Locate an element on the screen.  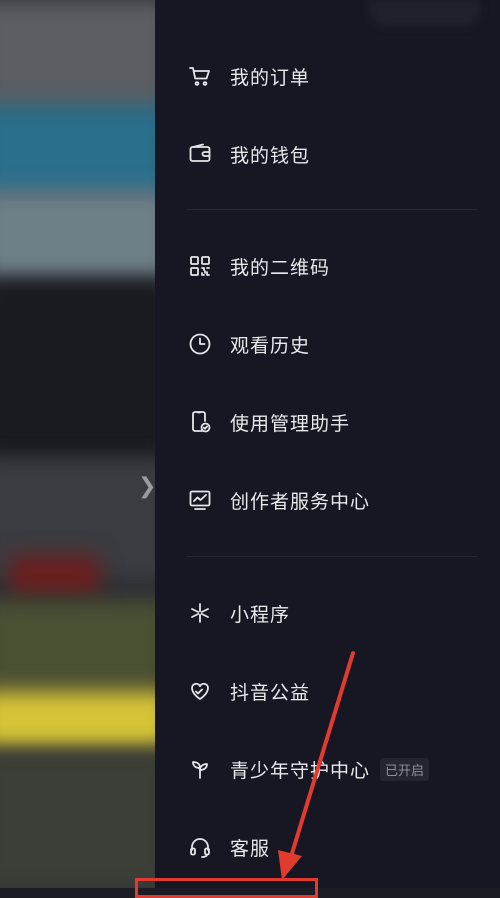
annotation-arrow is located at coordinates (316, 765).